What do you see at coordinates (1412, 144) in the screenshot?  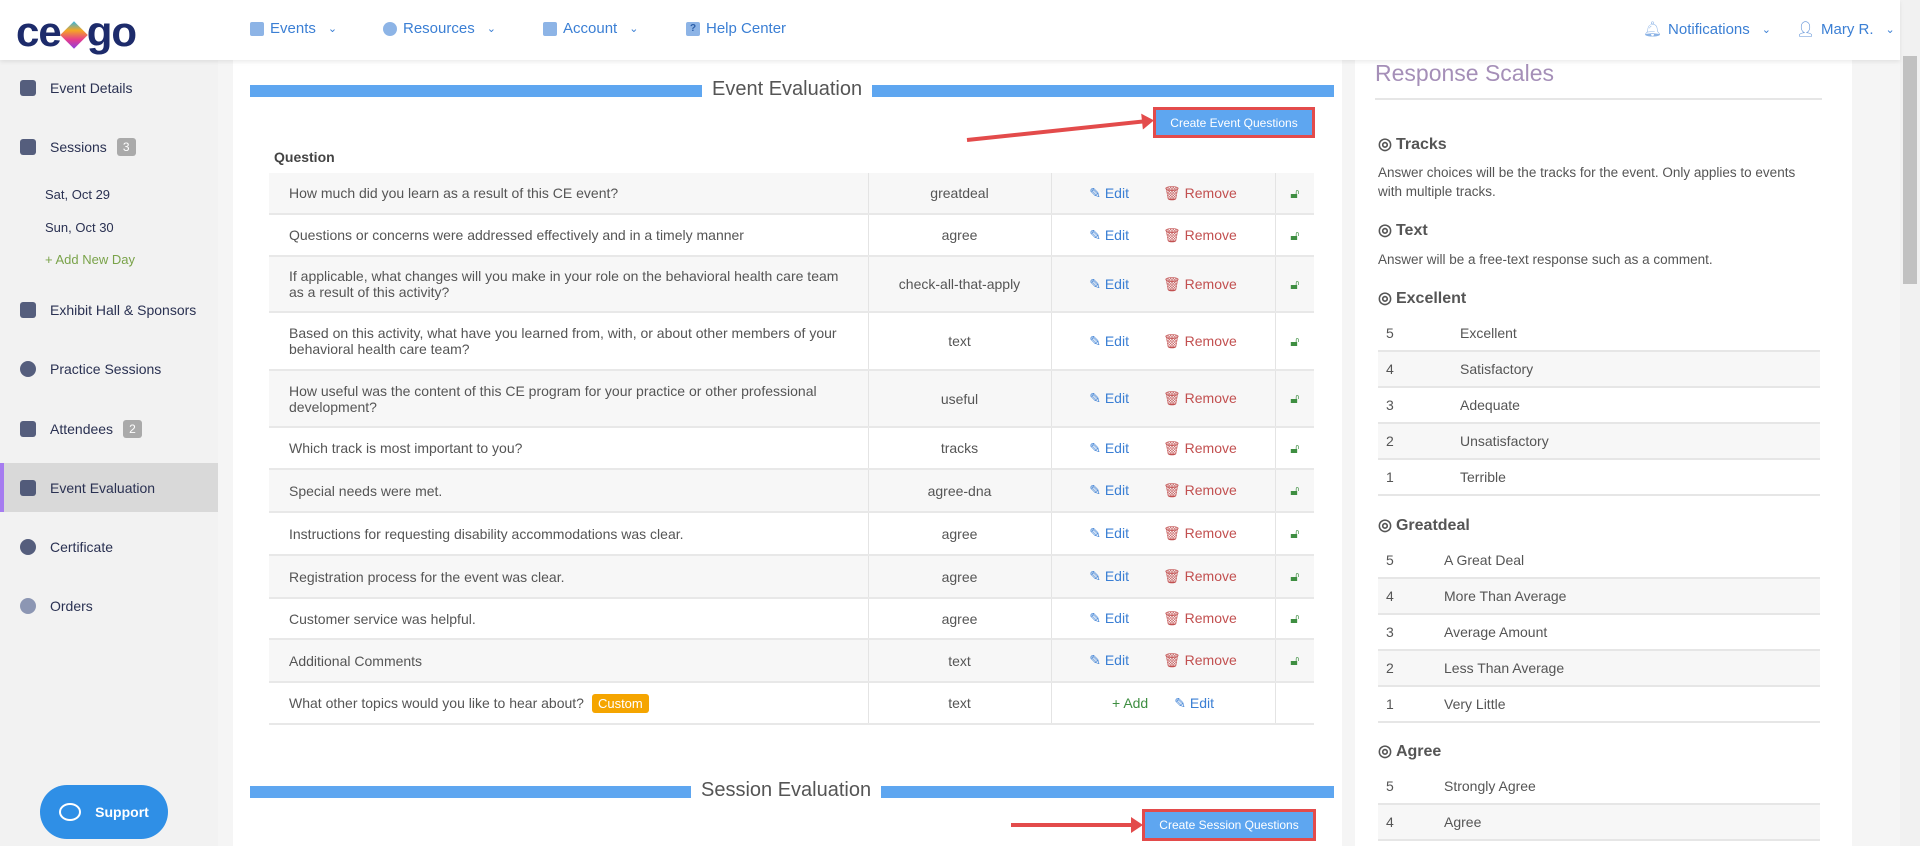 I see `scale-heading-tracks: Tracks` at bounding box center [1412, 144].